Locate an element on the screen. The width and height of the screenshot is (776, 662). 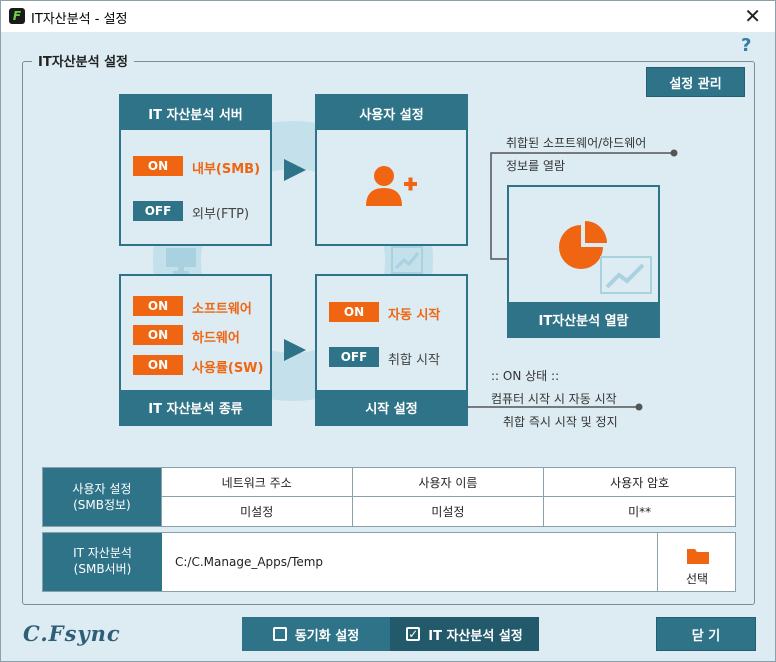
on-state-title: :: ON 상태 :: is located at coordinates (525, 376).